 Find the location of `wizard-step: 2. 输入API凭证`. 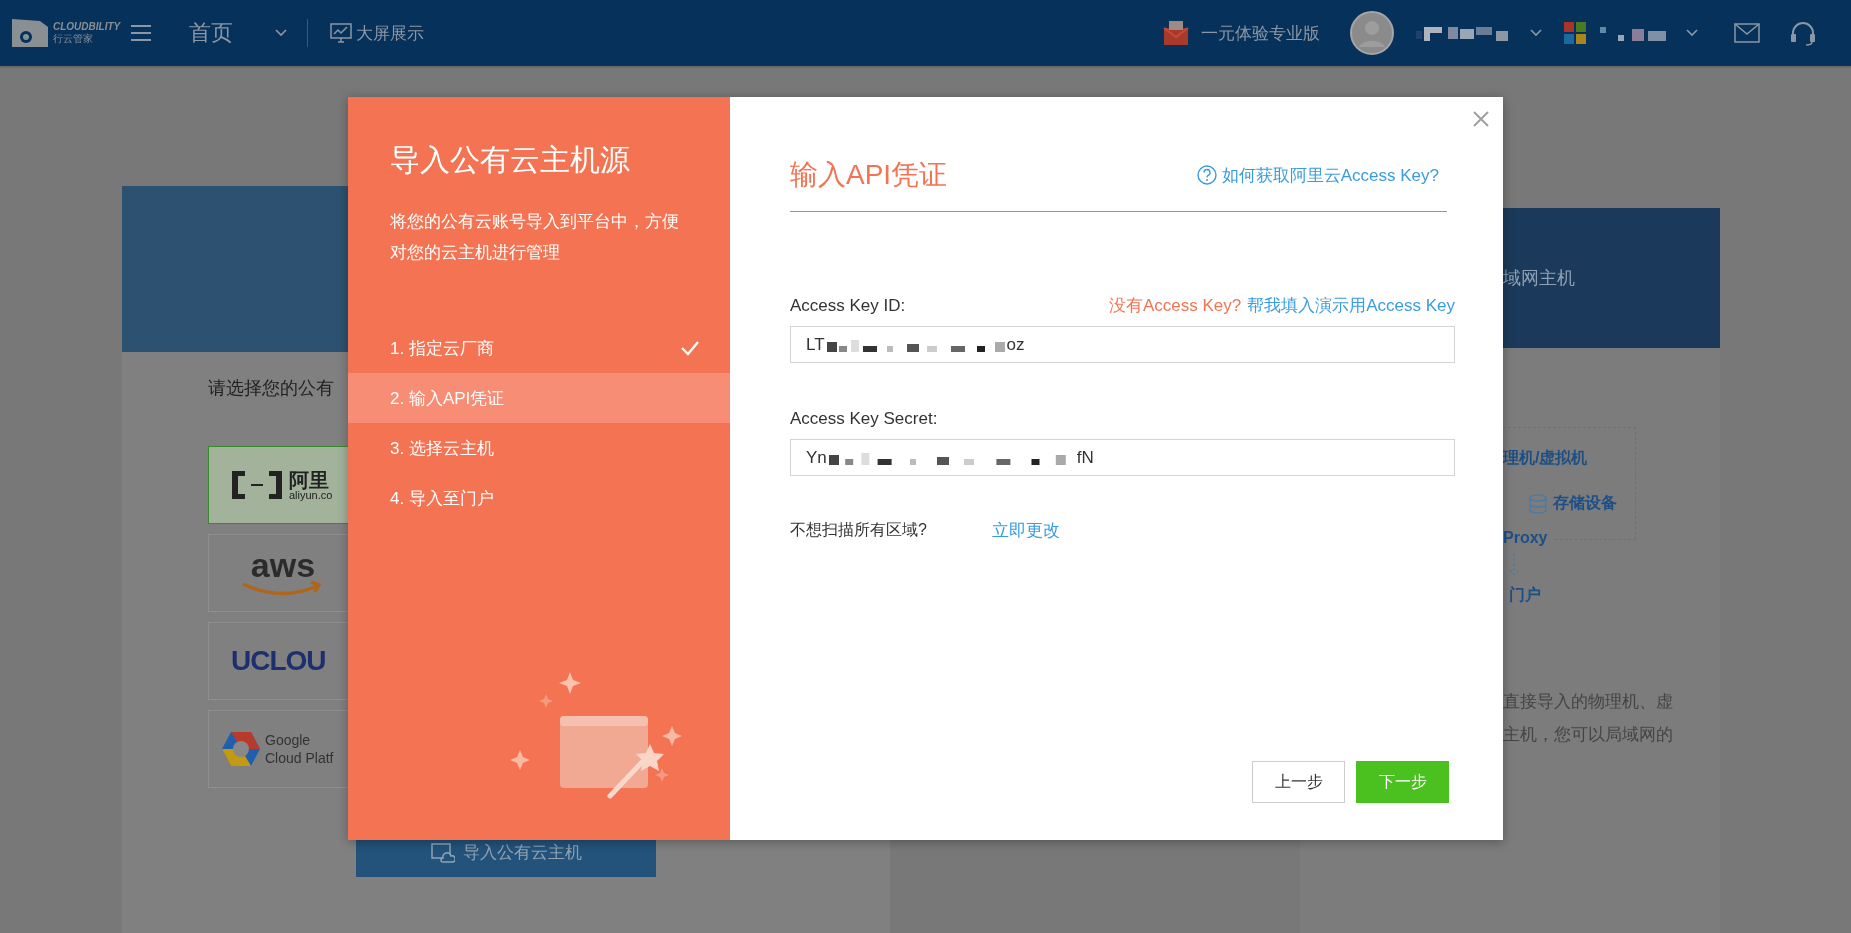

wizard-step: 2. 输入API凭证 is located at coordinates (539, 398).